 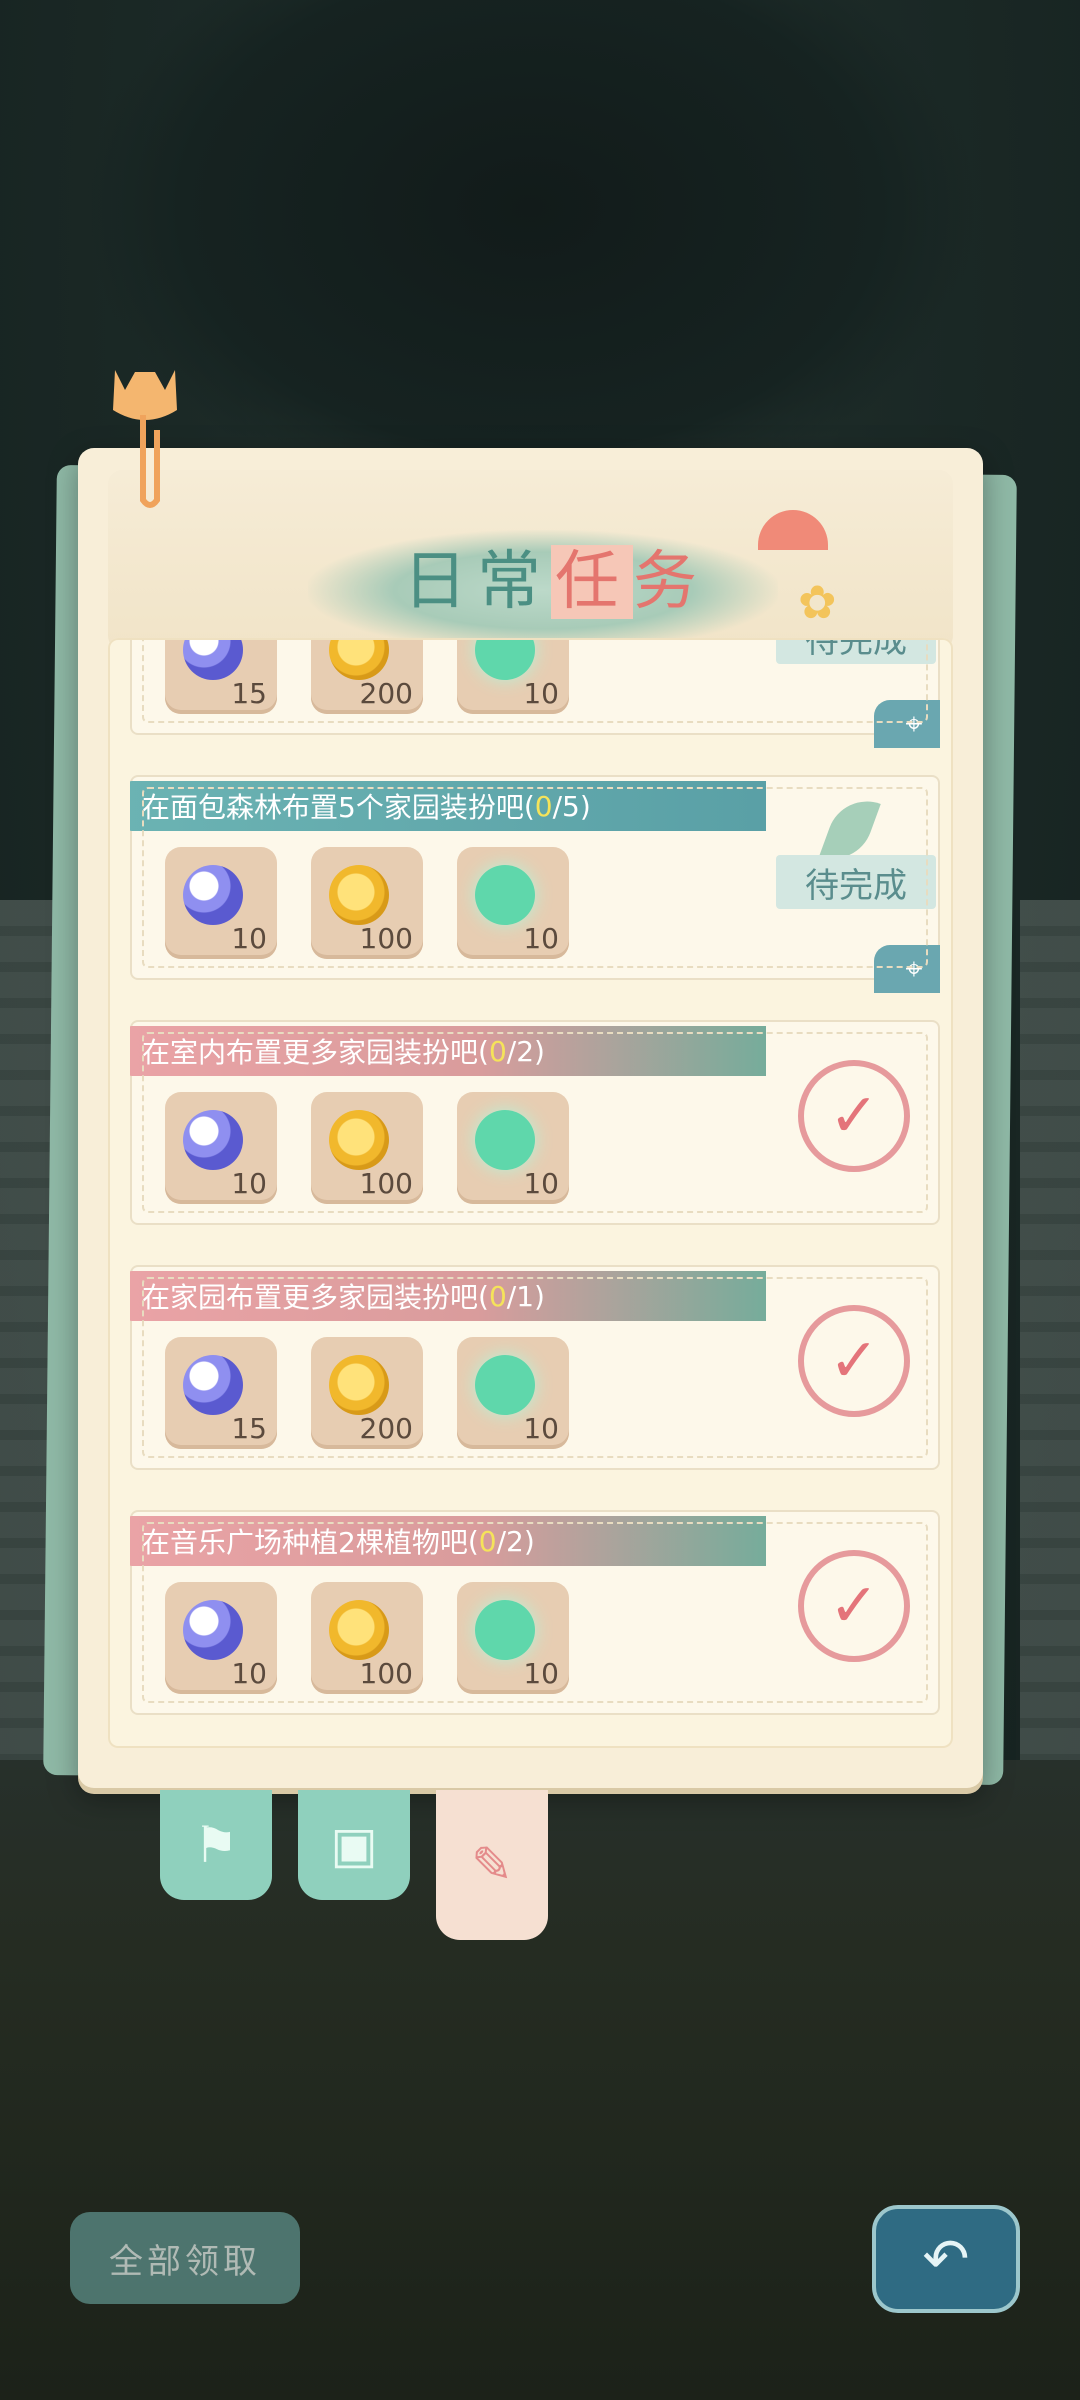 I want to click on task-card: 在面包森林布置5个家园装扮吧(0/5) 10 100 10 待完成 ⌖, so click(x=535, y=884).